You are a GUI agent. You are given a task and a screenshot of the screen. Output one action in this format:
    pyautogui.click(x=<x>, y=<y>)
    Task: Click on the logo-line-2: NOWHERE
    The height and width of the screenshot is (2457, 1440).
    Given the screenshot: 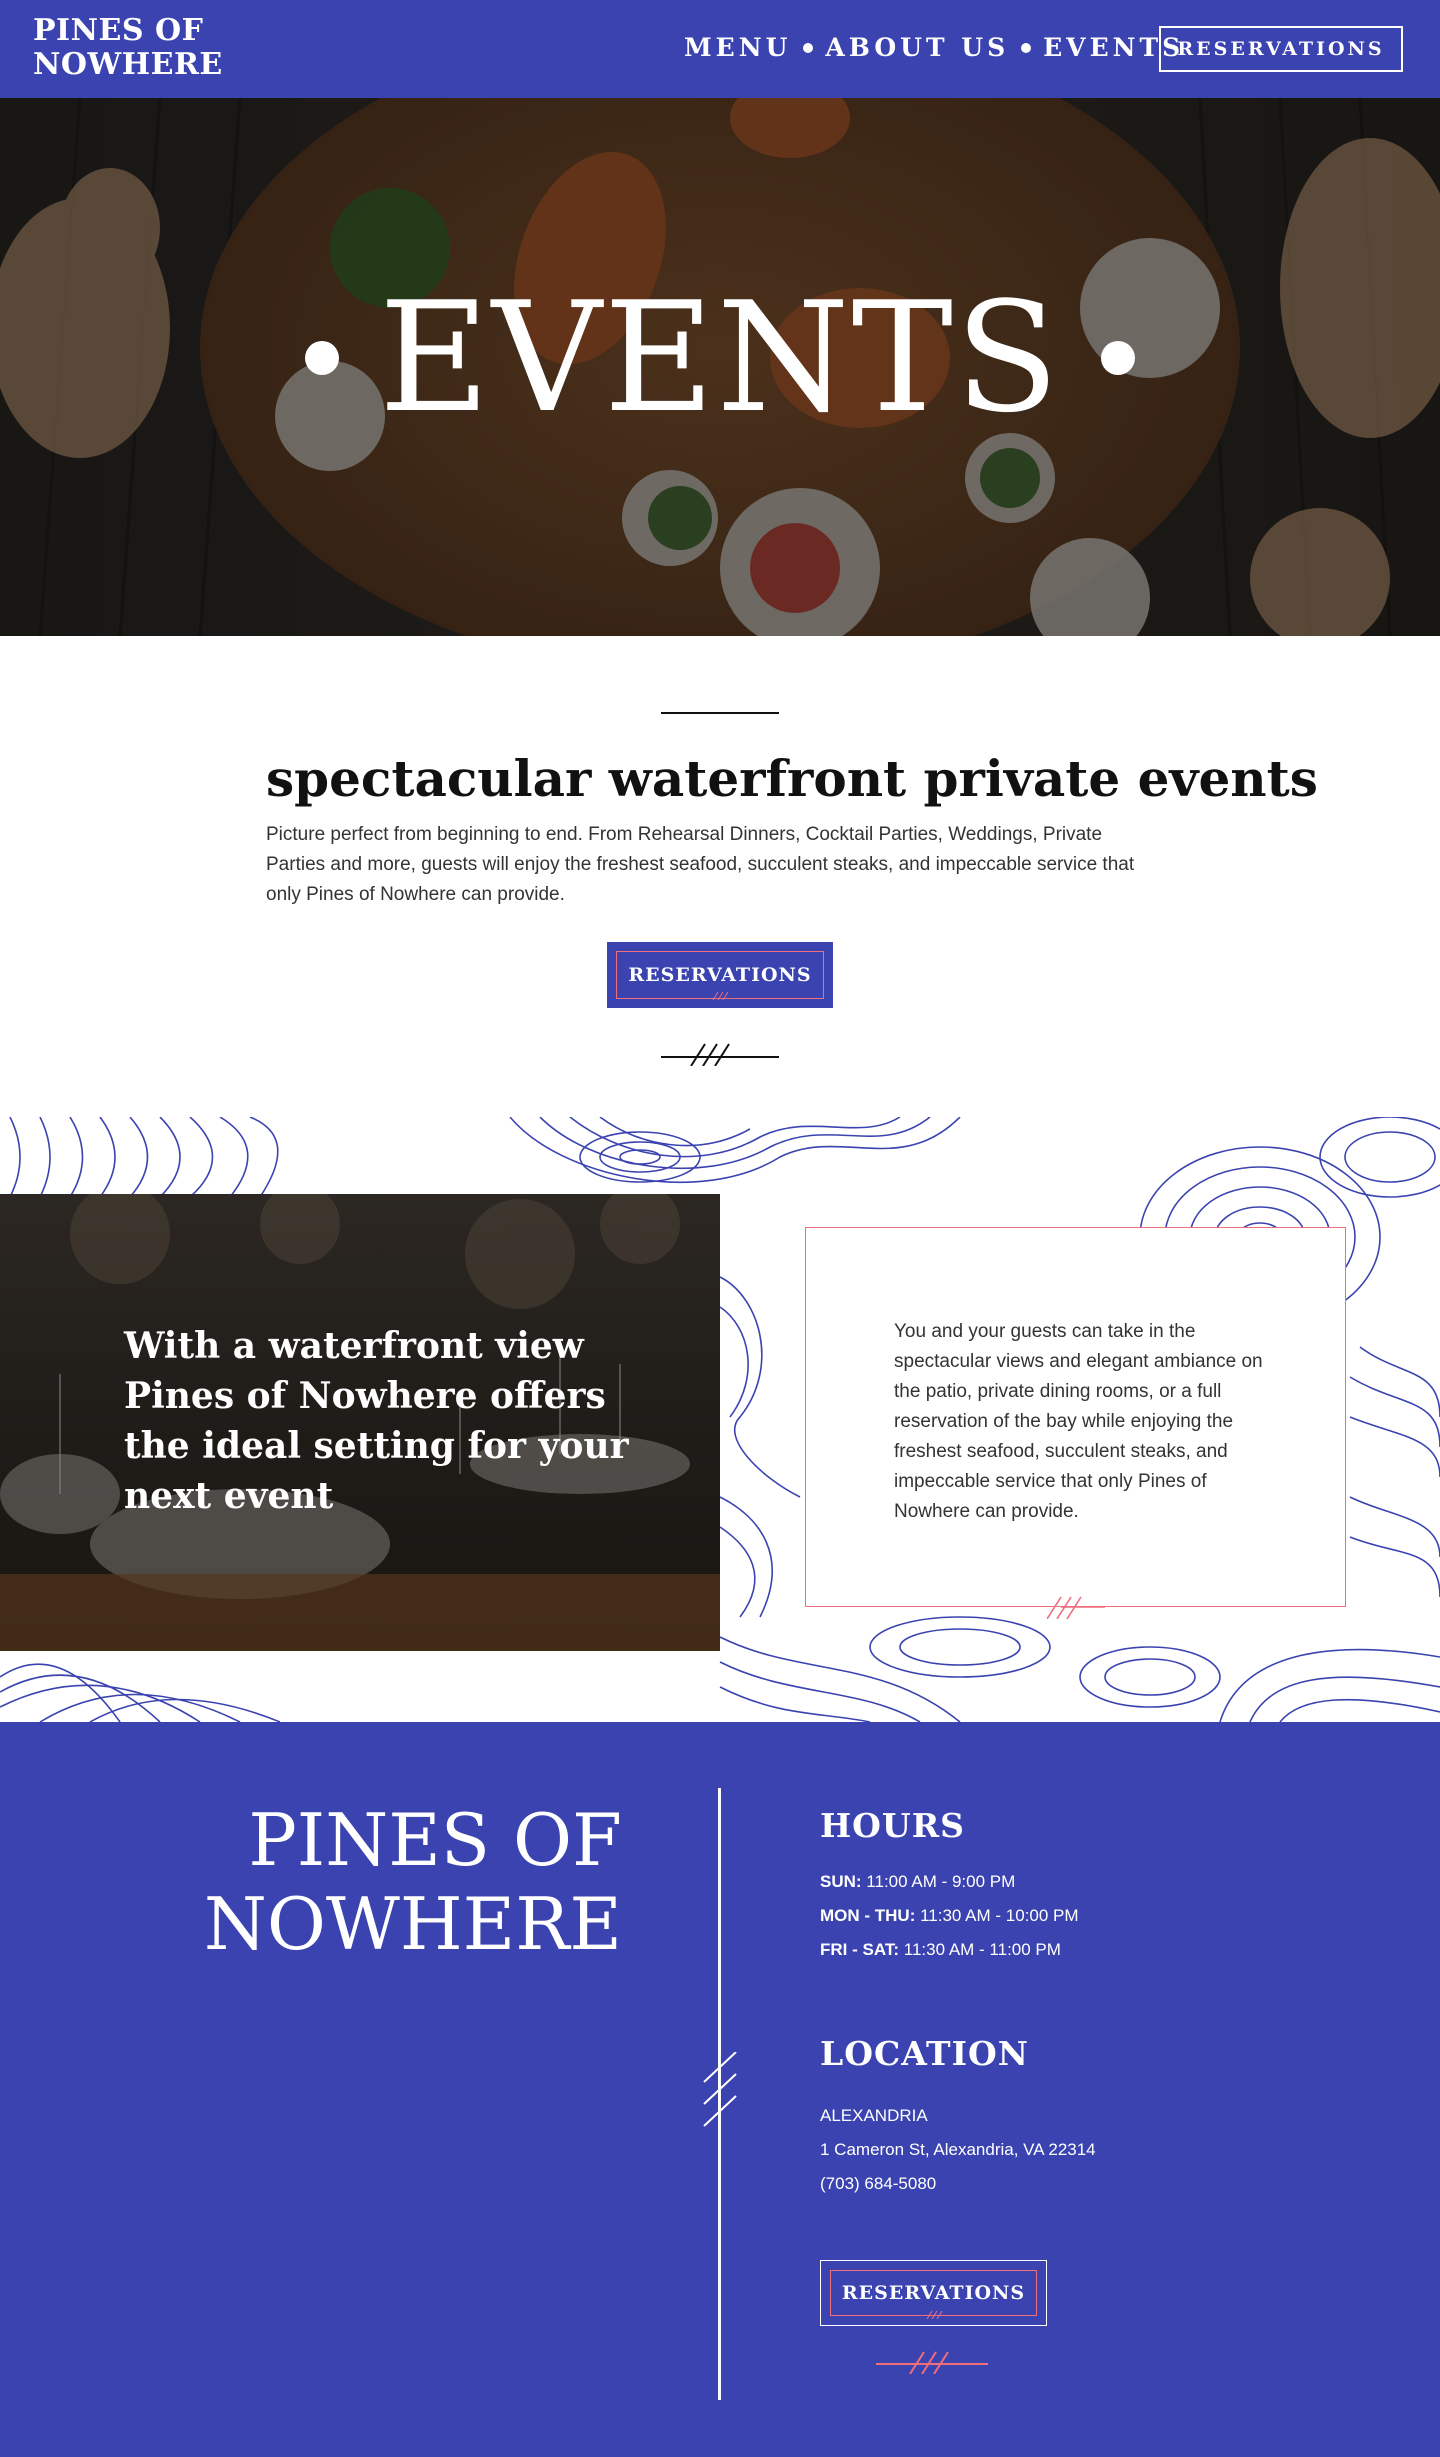 What is the action you would take?
    pyautogui.click(x=128, y=64)
    